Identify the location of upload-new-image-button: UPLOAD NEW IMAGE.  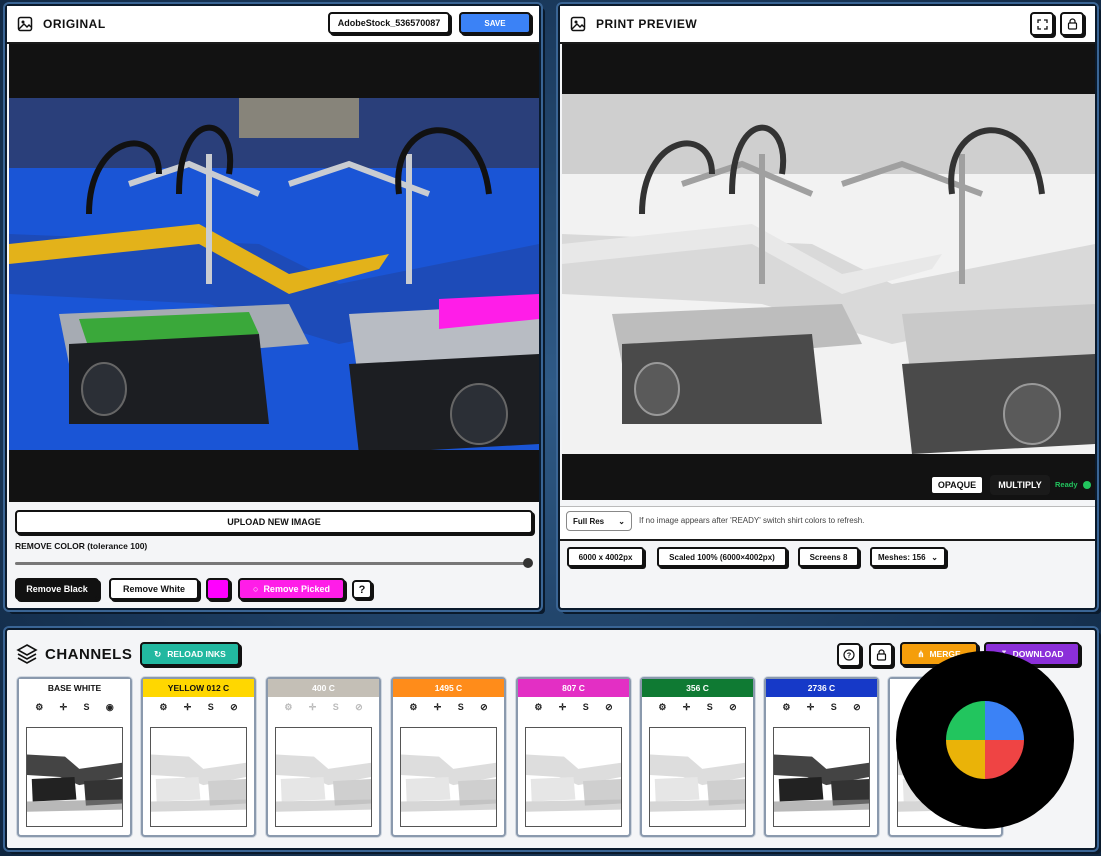
(274, 522).